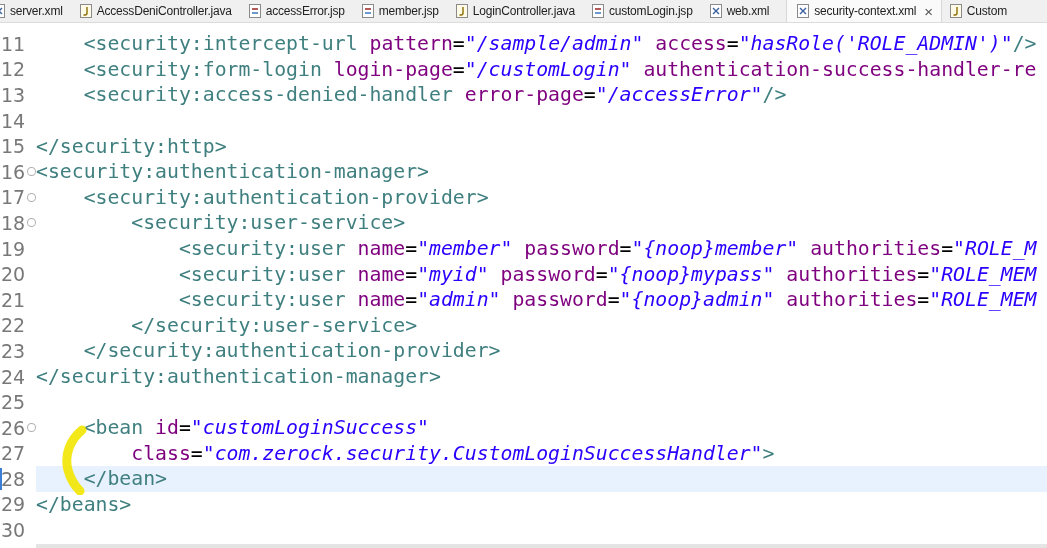 The image size is (1047, 548). Describe the element at coordinates (13, 376) in the screenshot. I see `line-number: 24` at that location.